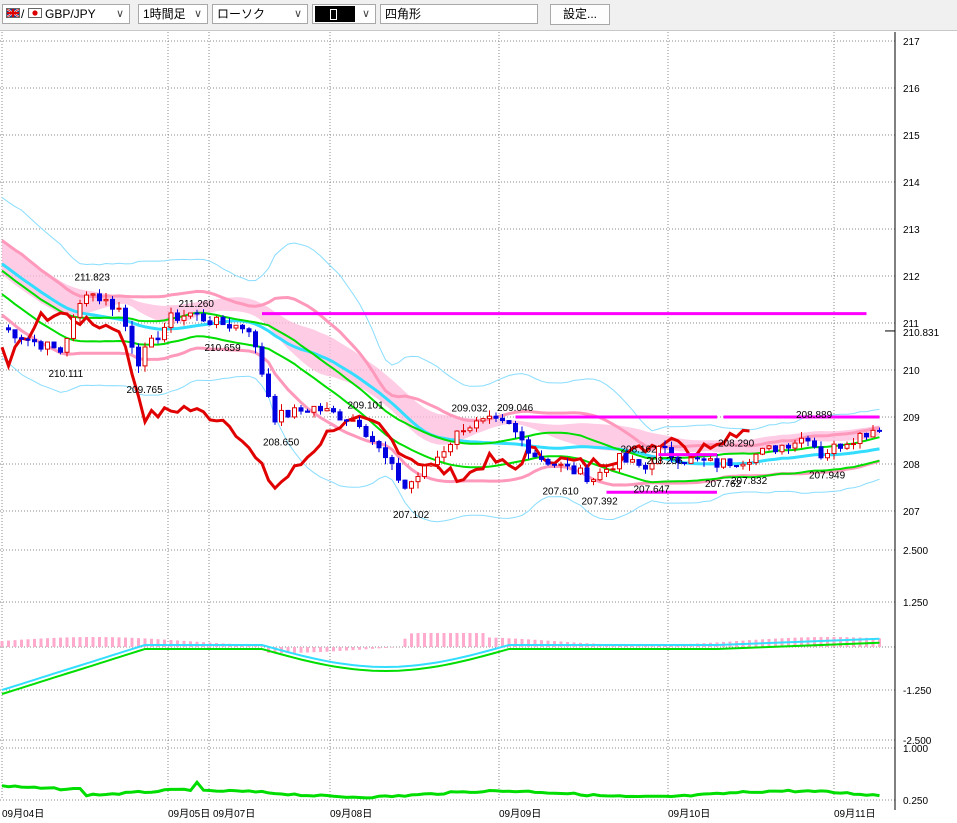  I want to click on price-label-16: 208.290, so click(736, 443).